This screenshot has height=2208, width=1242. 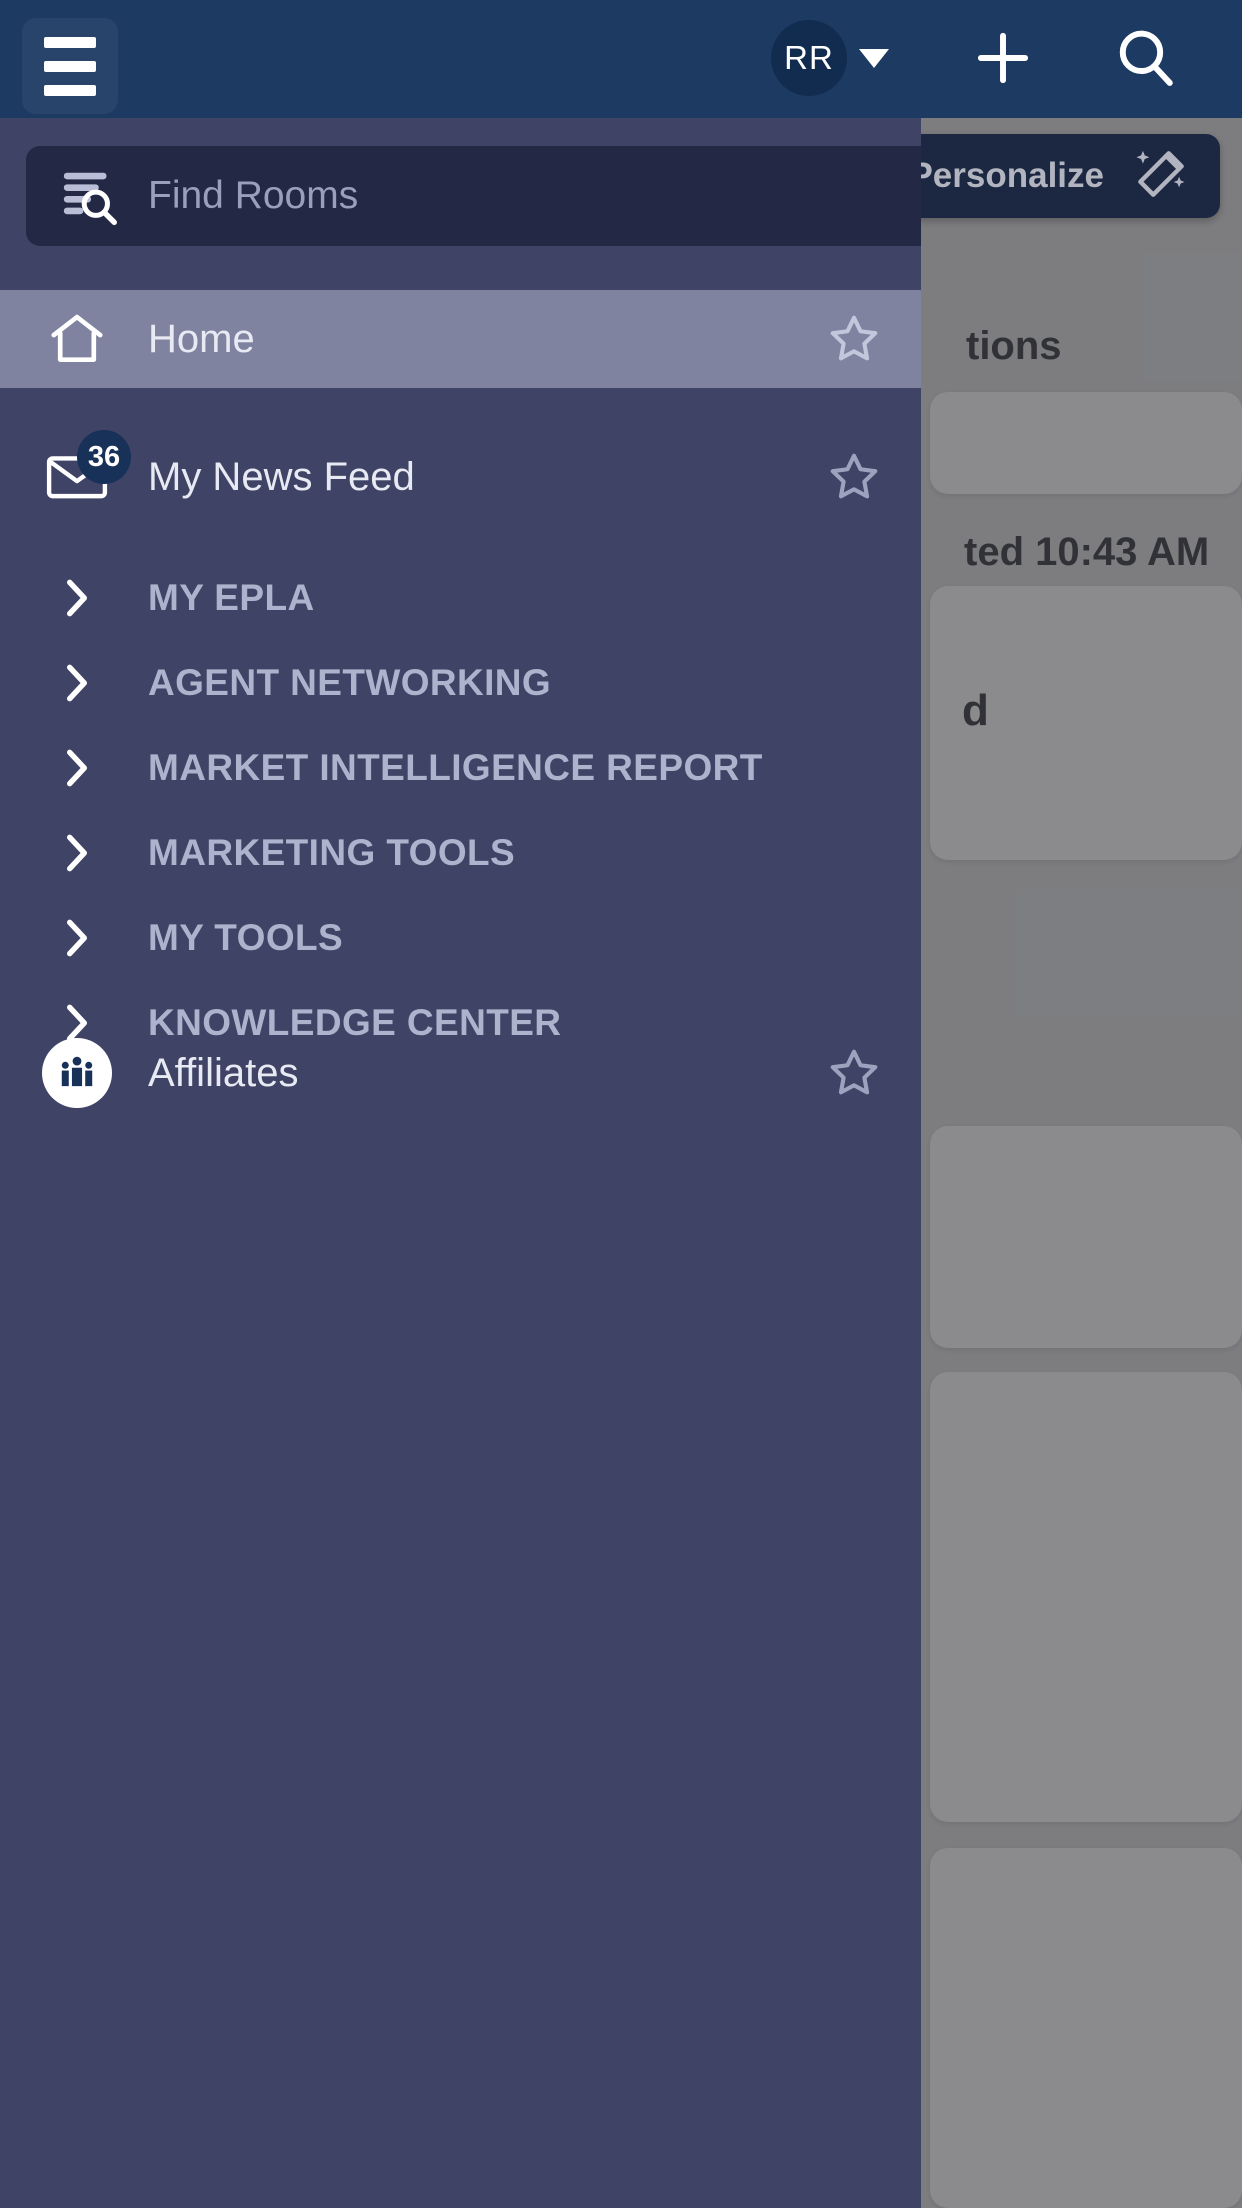 What do you see at coordinates (1003, 58) in the screenshot?
I see `add-button` at bounding box center [1003, 58].